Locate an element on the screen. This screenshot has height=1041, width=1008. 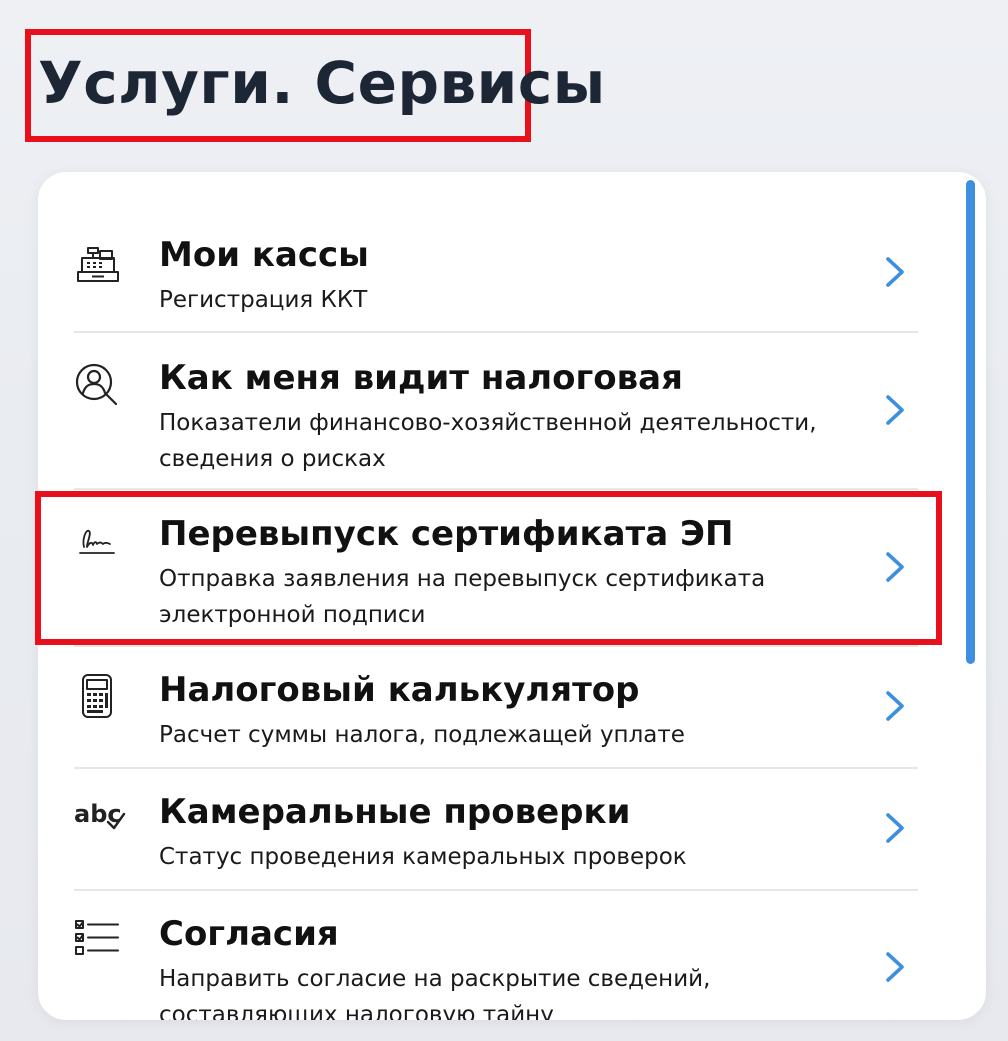
page-title: Услуги. Сервисы is located at coordinates (322, 83).